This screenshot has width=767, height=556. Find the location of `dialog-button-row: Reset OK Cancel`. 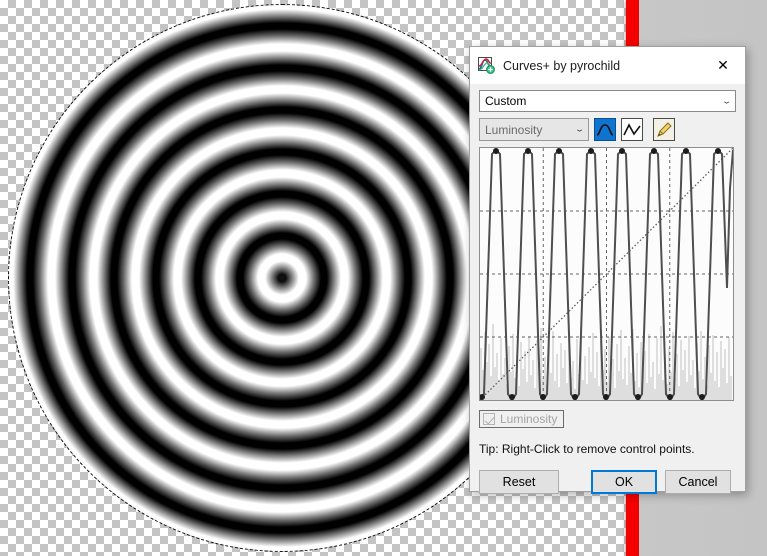

dialog-button-row: Reset OK Cancel is located at coordinates (607, 482).